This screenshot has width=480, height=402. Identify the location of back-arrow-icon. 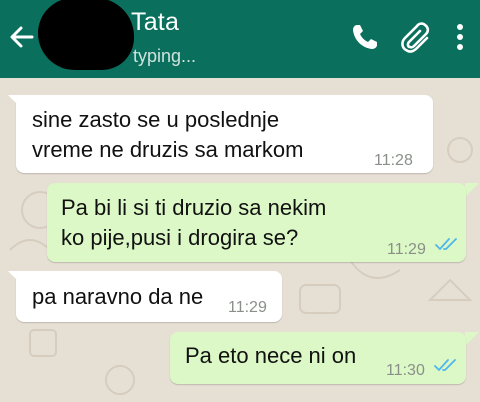
(21, 37).